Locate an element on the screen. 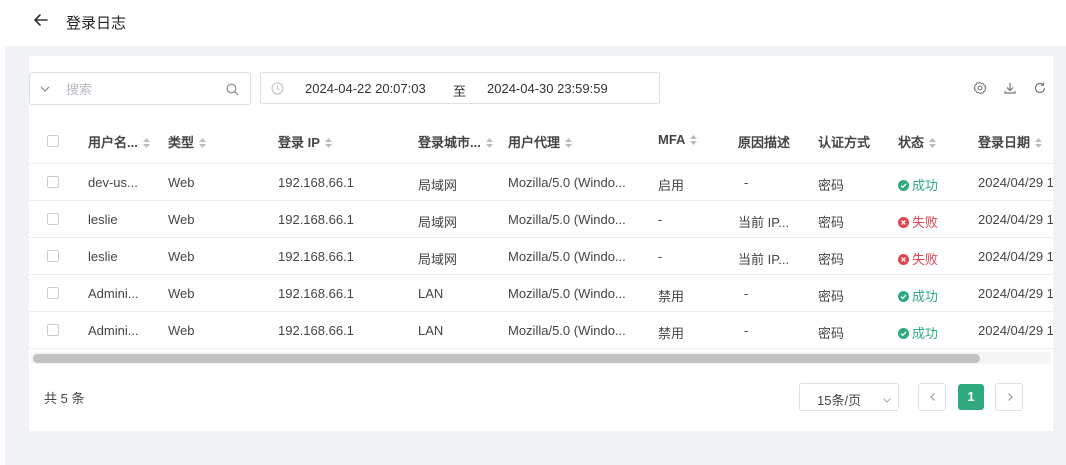  column-header-type: 类型 is located at coordinates (187, 141).